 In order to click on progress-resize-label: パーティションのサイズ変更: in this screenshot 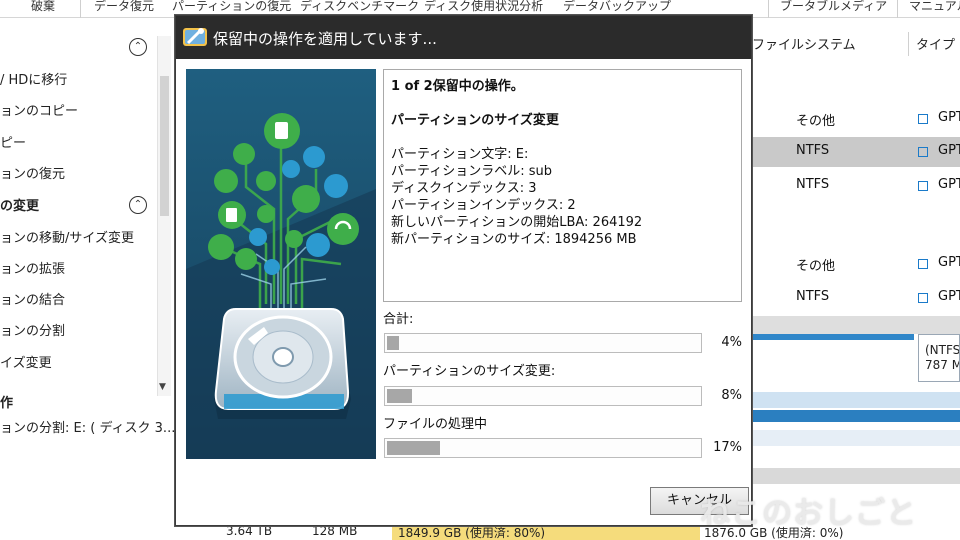, I will do `click(469, 371)`.